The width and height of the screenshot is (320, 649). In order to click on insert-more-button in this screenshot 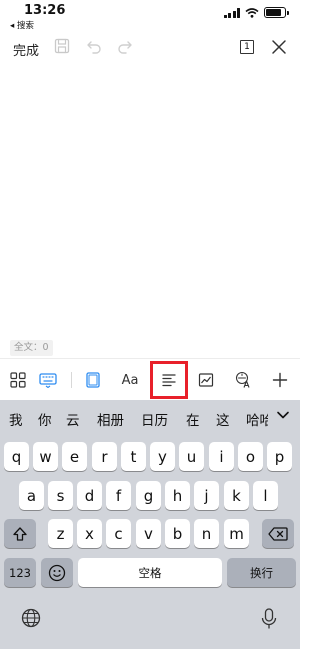, I will do `click(280, 380)`.